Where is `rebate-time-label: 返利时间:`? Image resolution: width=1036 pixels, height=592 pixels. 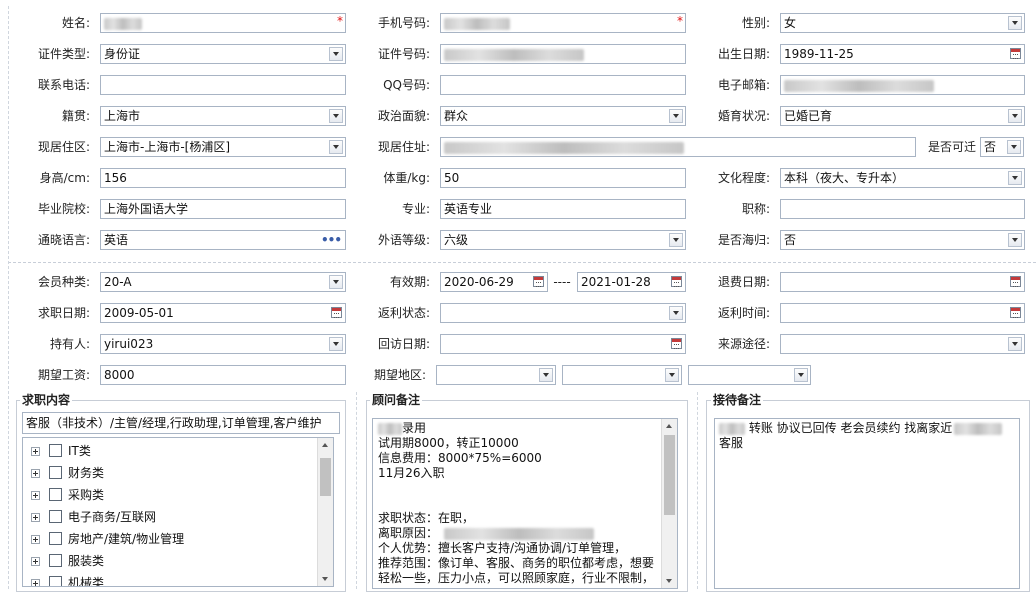
rebate-time-label: 返利时间: is located at coordinates (743, 313).